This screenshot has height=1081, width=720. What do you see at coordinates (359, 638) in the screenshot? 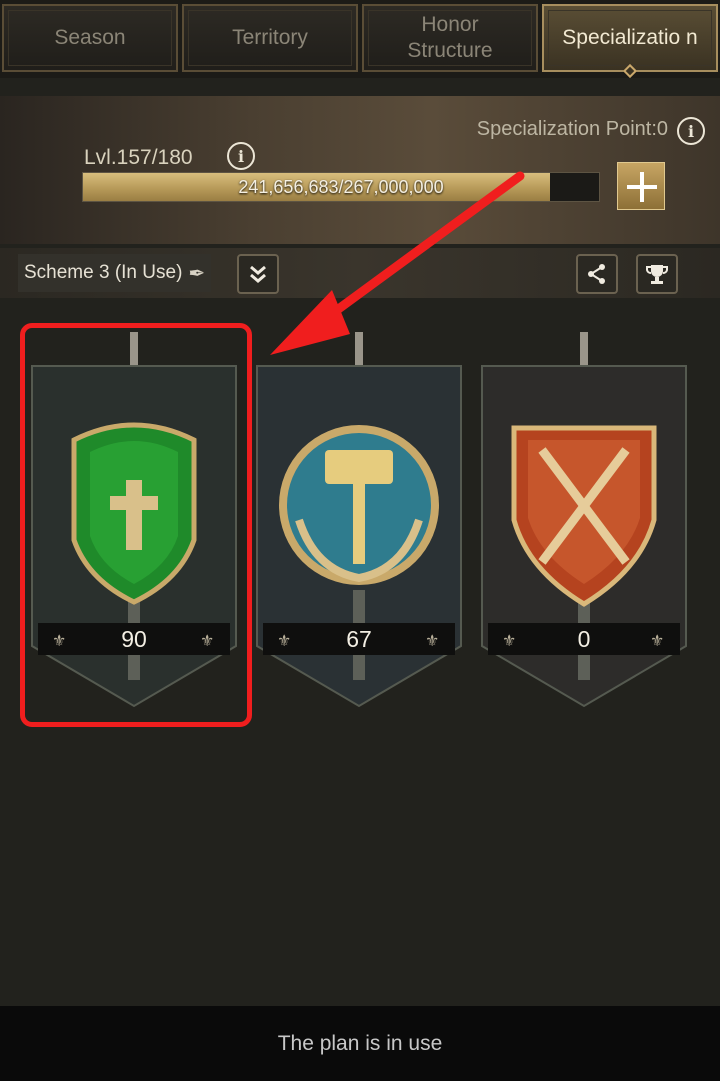
I see `card-value: 67` at bounding box center [359, 638].